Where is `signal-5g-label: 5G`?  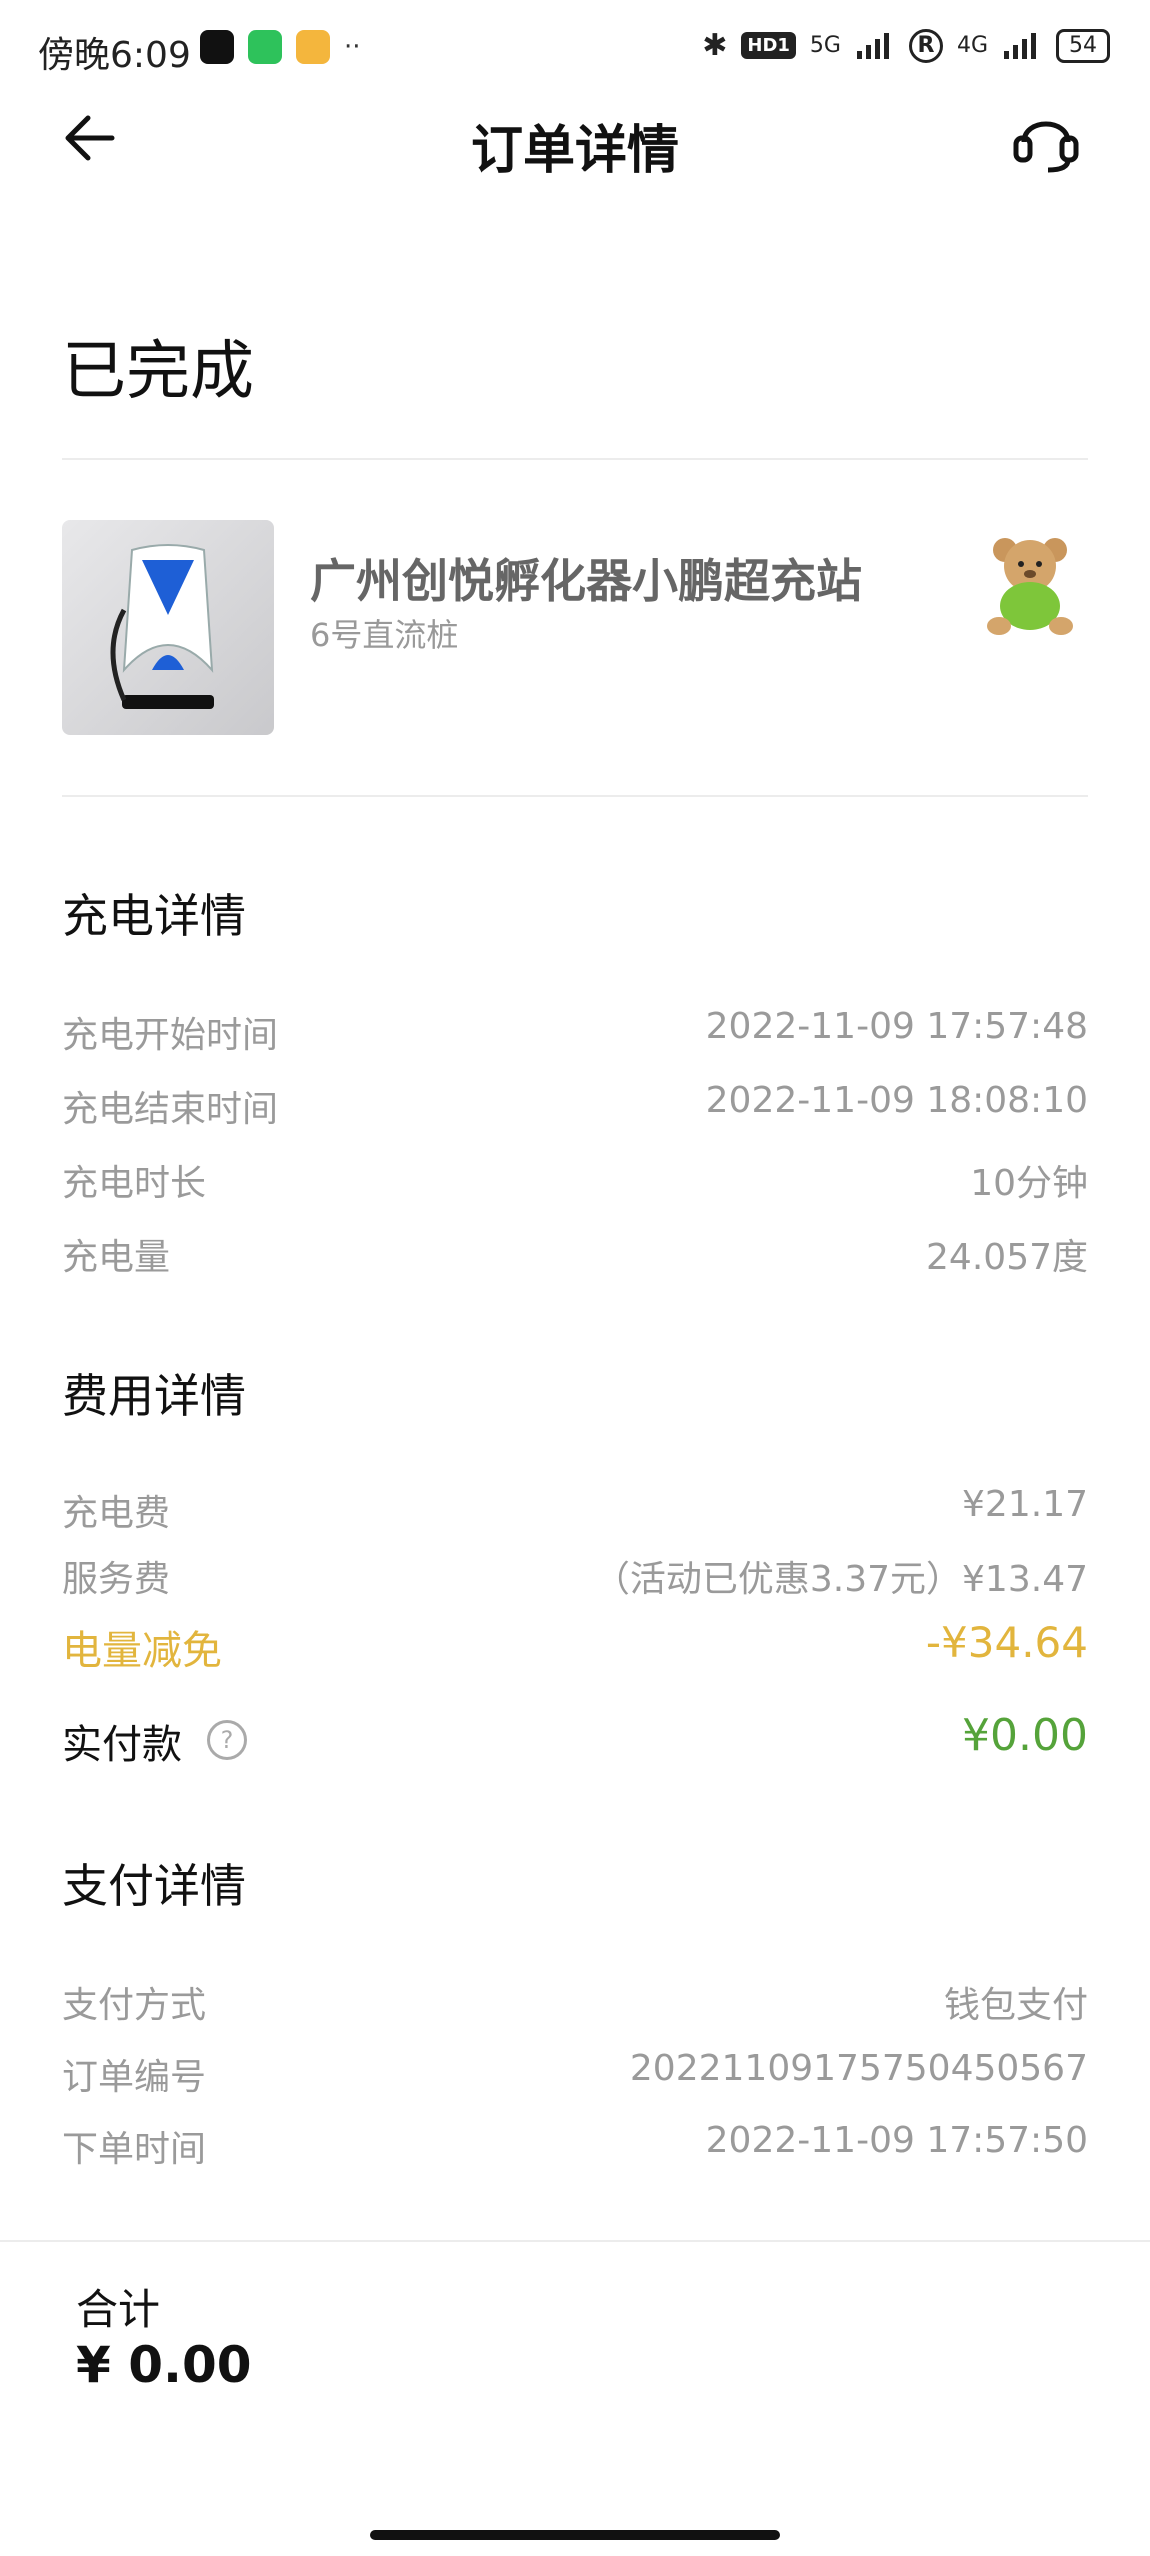 signal-5g-label: 5G is located at coordinates (825, 45).